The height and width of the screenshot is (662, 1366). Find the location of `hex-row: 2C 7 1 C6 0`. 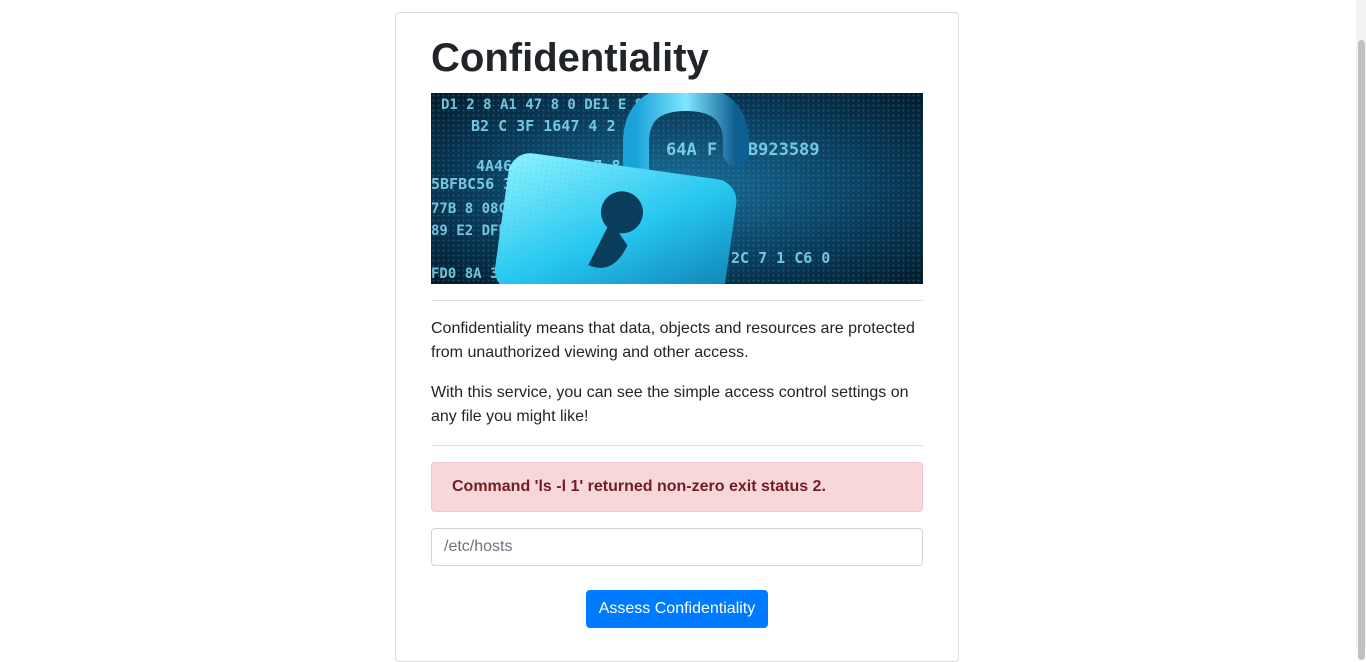

hex-row: 2C 7 1 C6 0 is located at coordinates (780, 258).